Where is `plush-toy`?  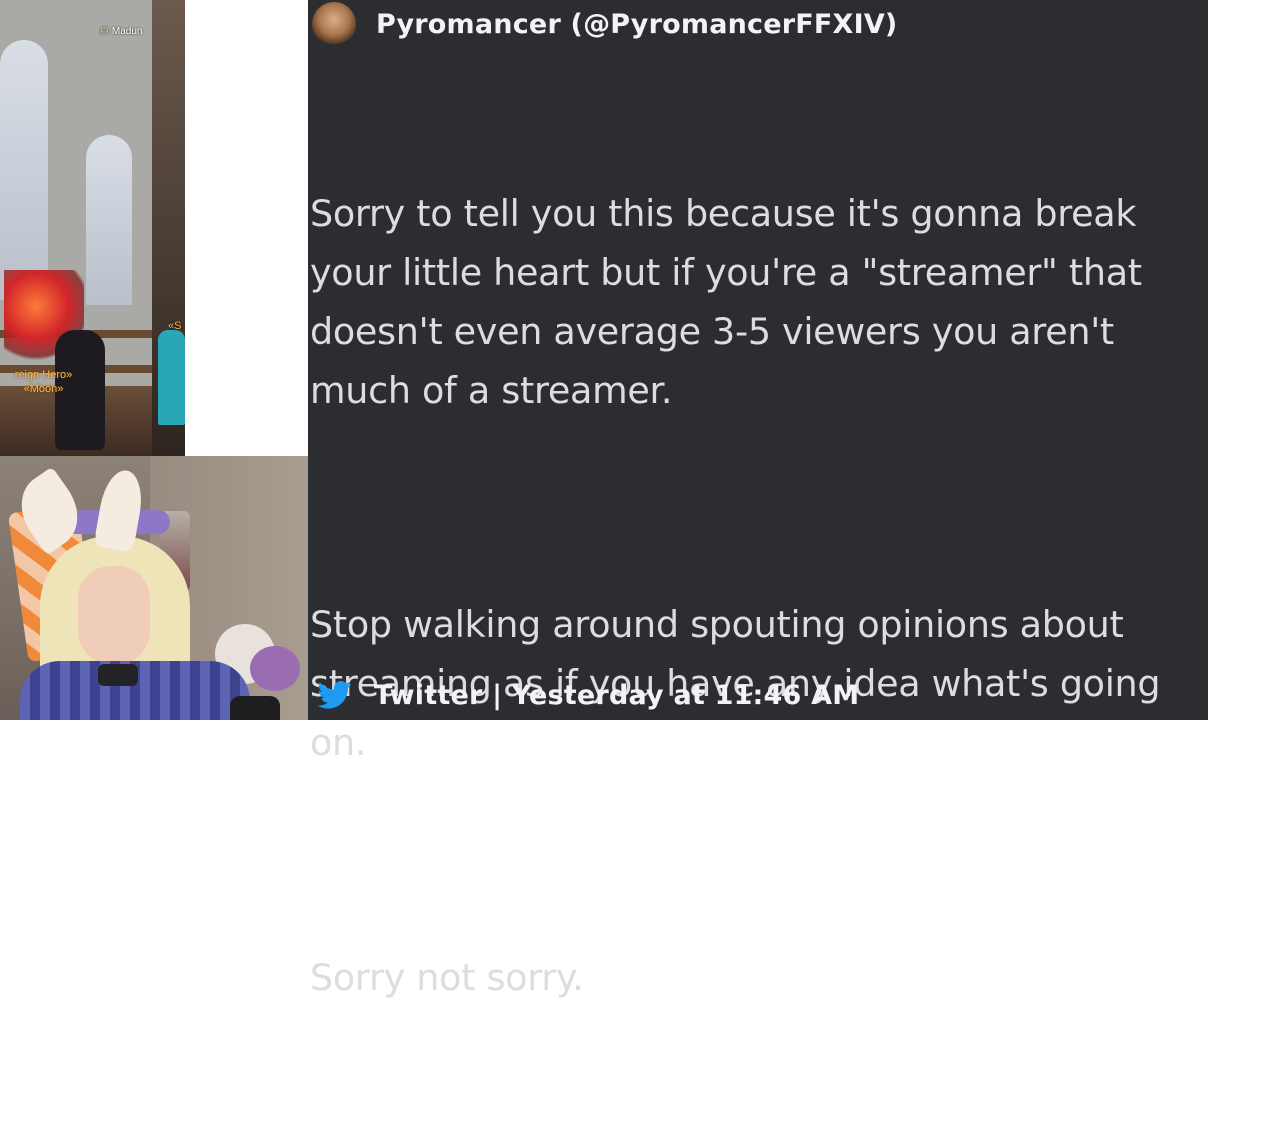 plush-toy is located at coordinates (275, 668).